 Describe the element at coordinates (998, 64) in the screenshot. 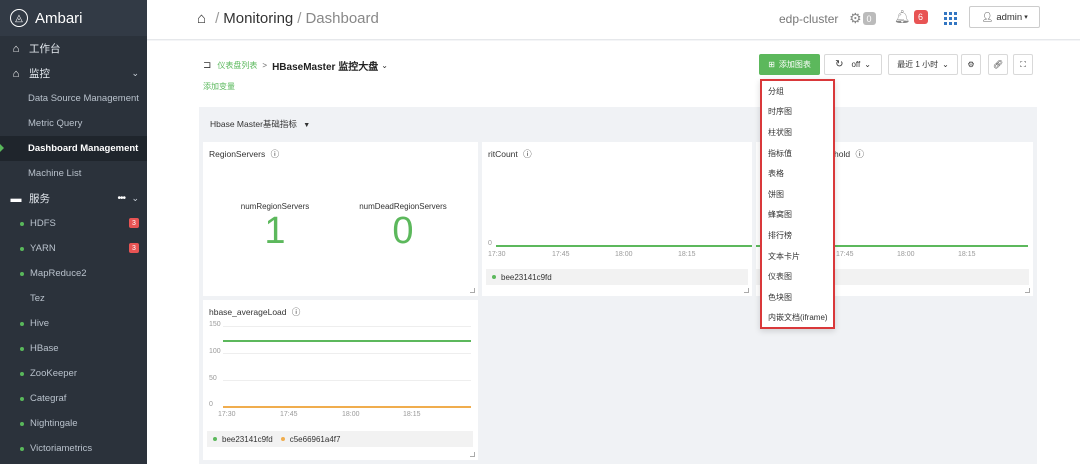

I see `share-link-button: 🔗︎` at that location.